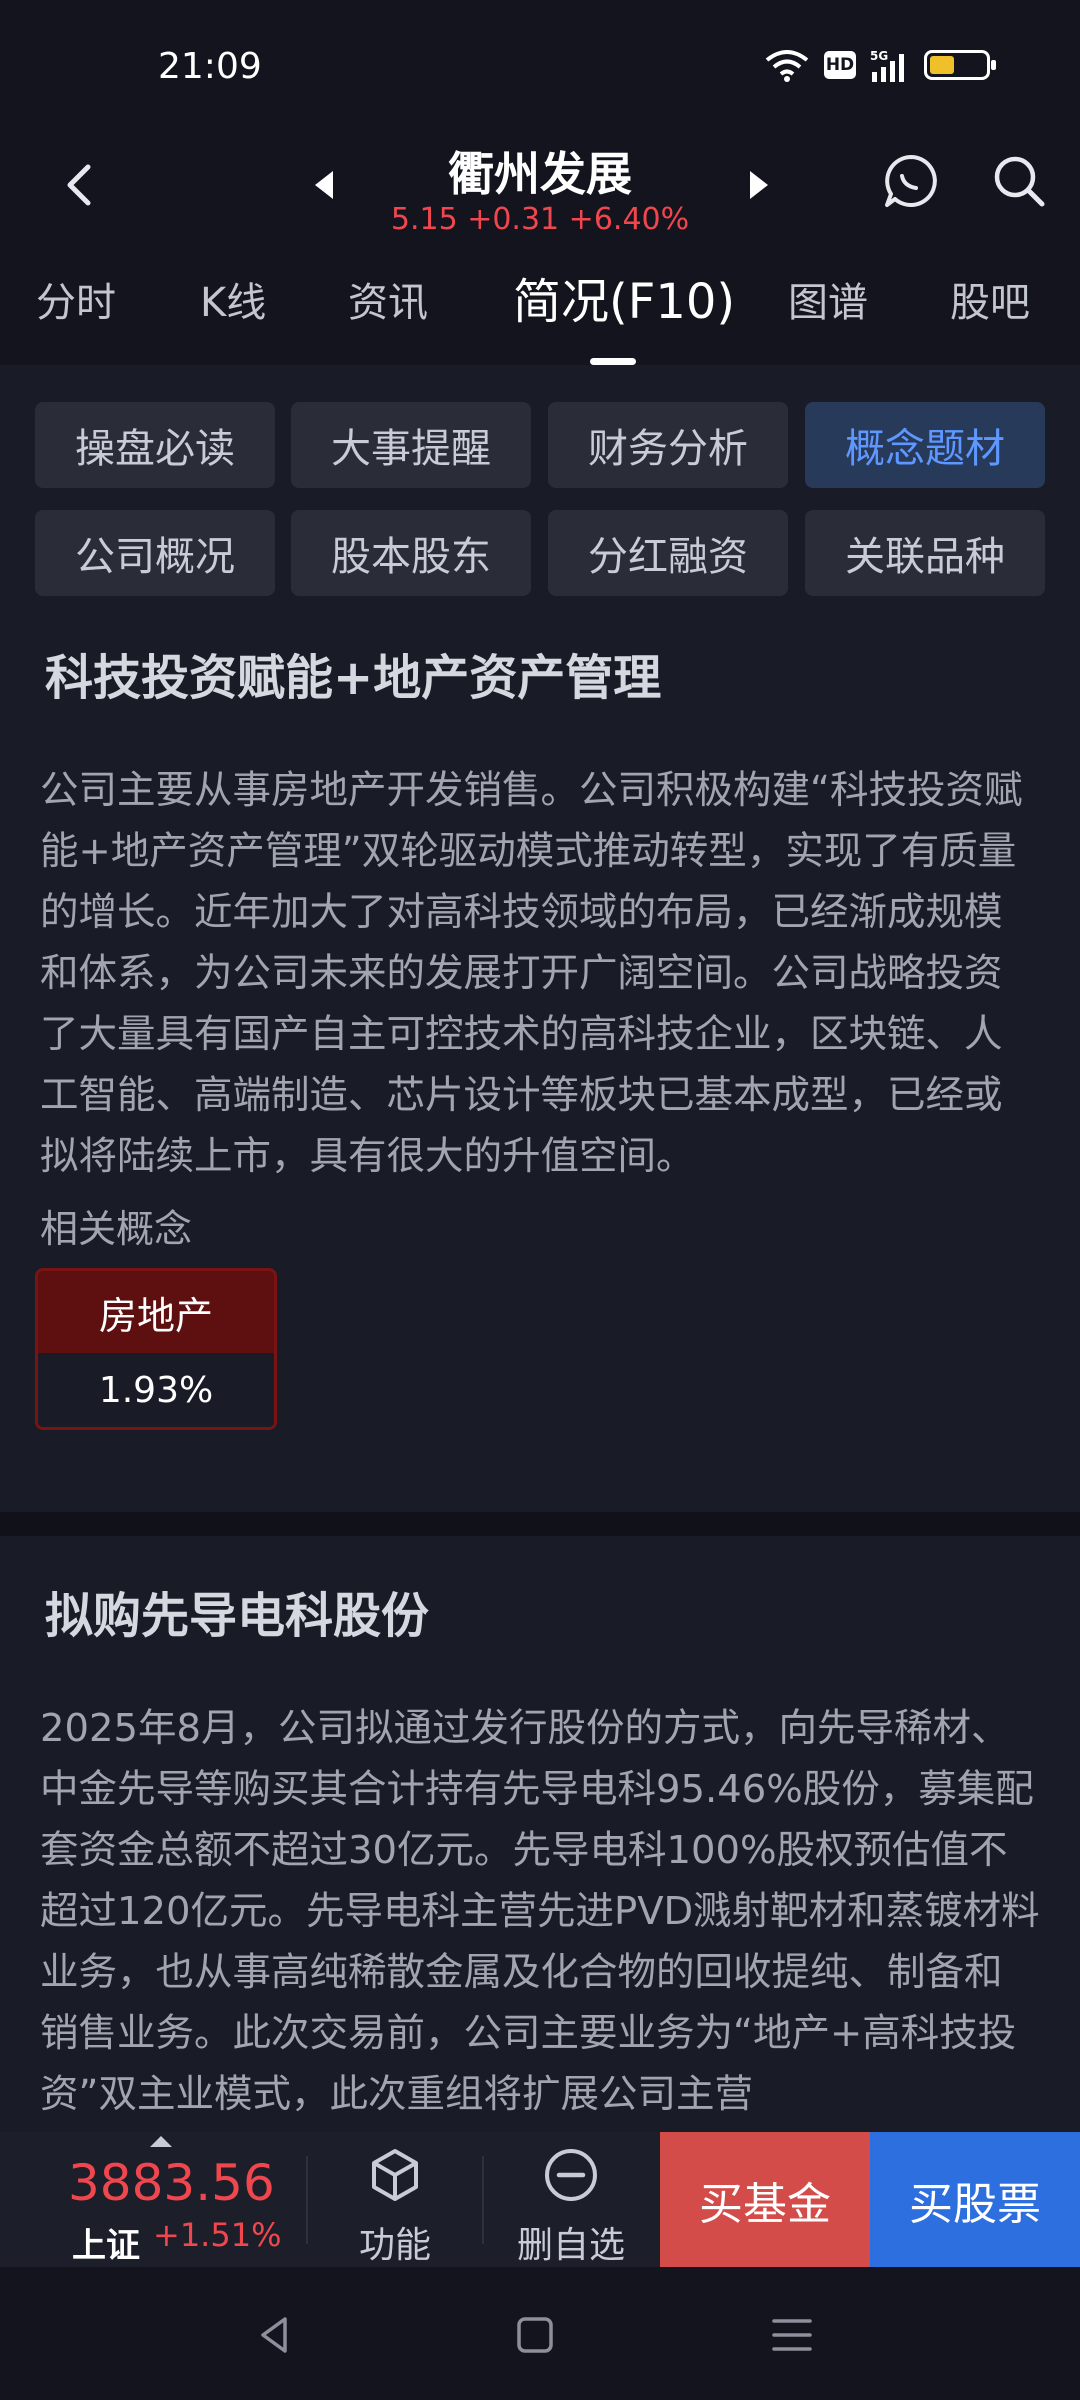  Describe the element at coordinates (116, 1229) in the screenshot. I see `related-concepts-label: 相关概念` at that location.